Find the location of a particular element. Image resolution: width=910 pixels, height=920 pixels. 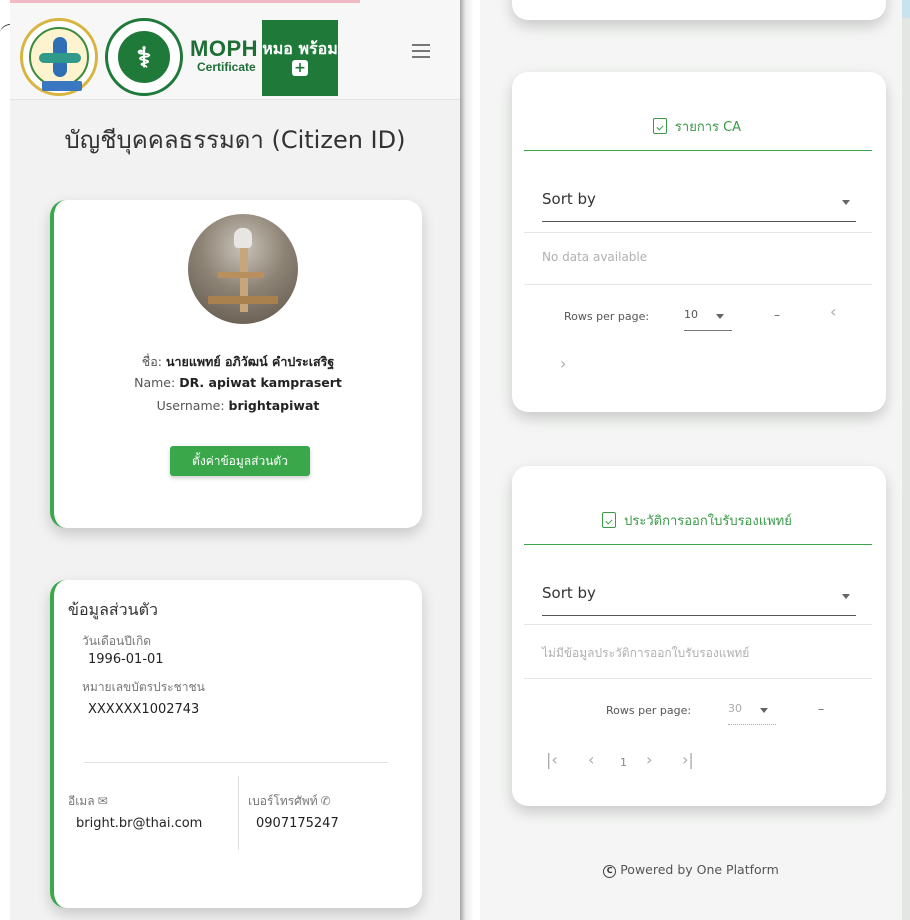

cert-history-sort-label: Sort by is located at coordinates (569, 593).